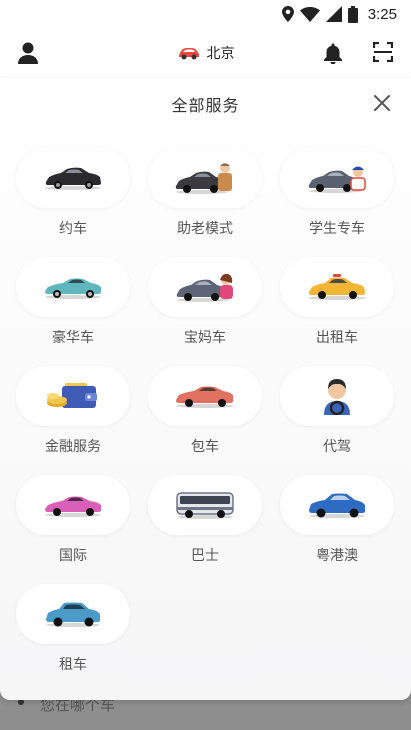 Image resolution: width=411 pixels, height=730 pixels. Describe the element at coordinates (337, 556) in the screenshot. I see `service-label: 粤港澳` at that location.